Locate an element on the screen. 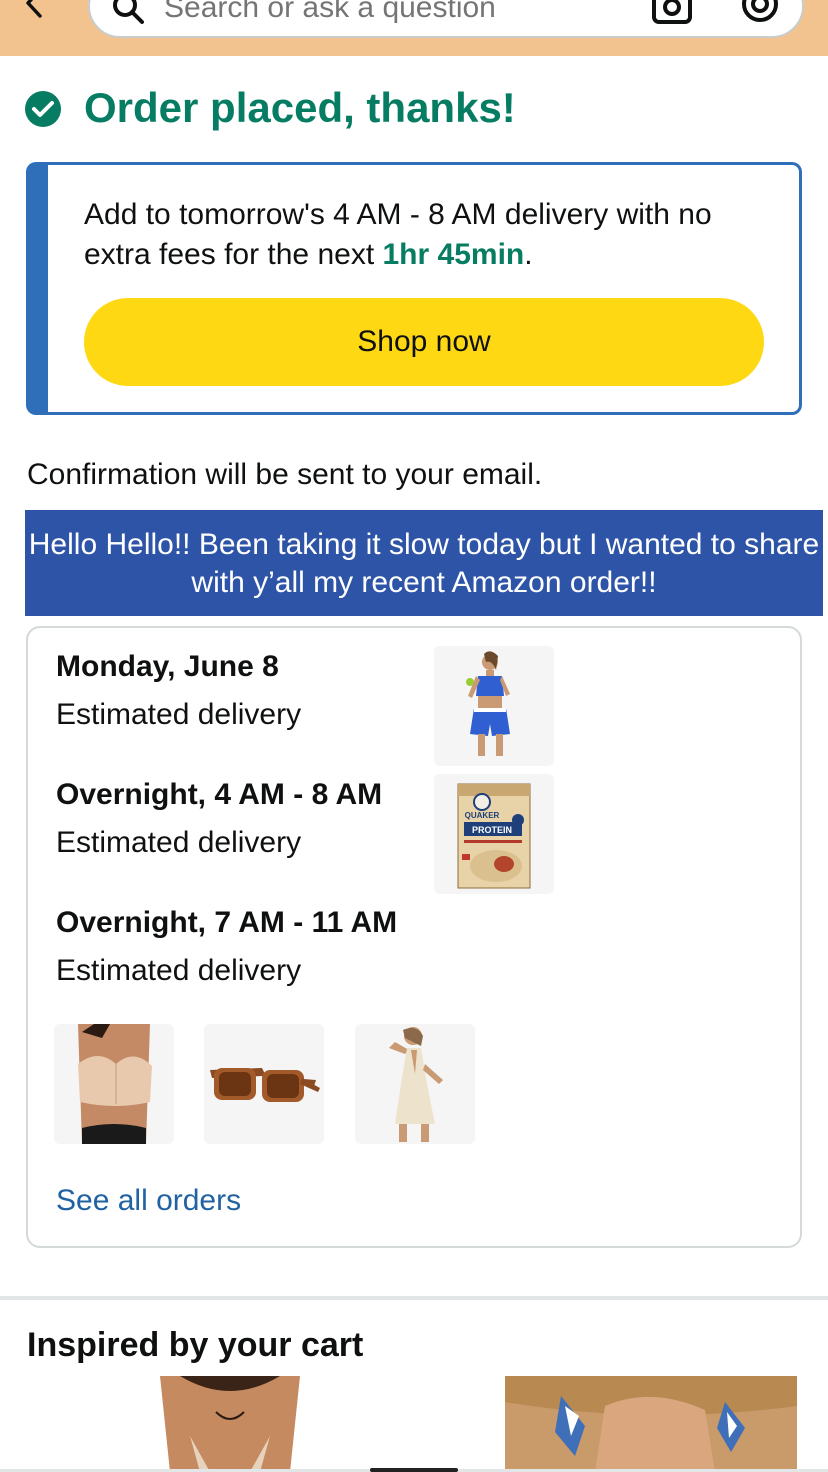  inspired-title: Inspired by your cart is located at coordinates (195, 1345).